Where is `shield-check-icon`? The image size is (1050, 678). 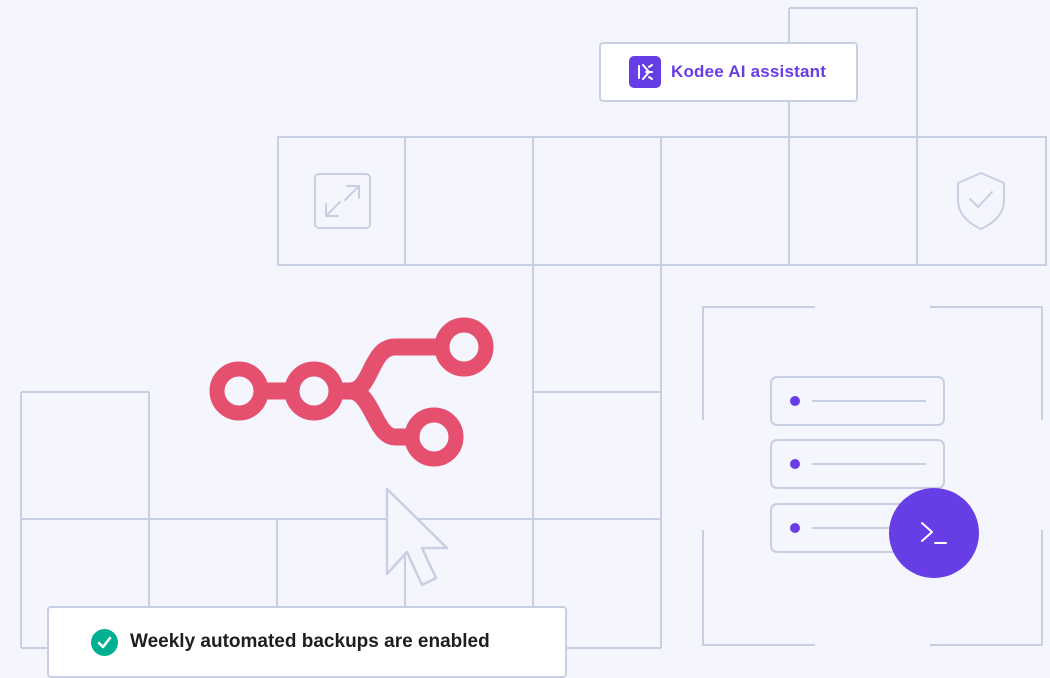
shield-check-icon is located at coordinates (981, 201).